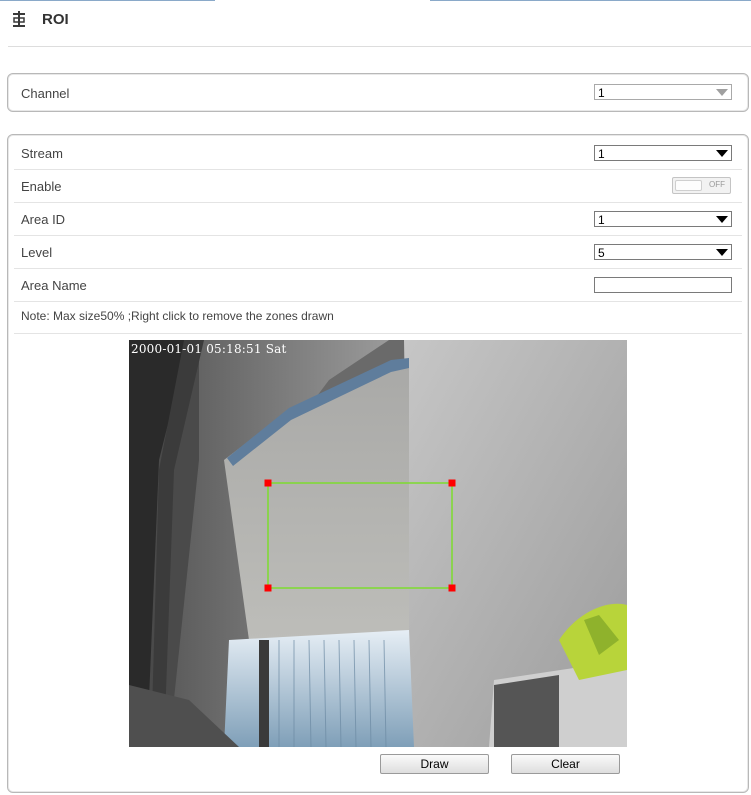 Image resolution: width=751 pixels, height=795 pixels. Describe the element at coordinates (452, 588) in the screenshot. I see `roi-handle-bottom-right` at that location.